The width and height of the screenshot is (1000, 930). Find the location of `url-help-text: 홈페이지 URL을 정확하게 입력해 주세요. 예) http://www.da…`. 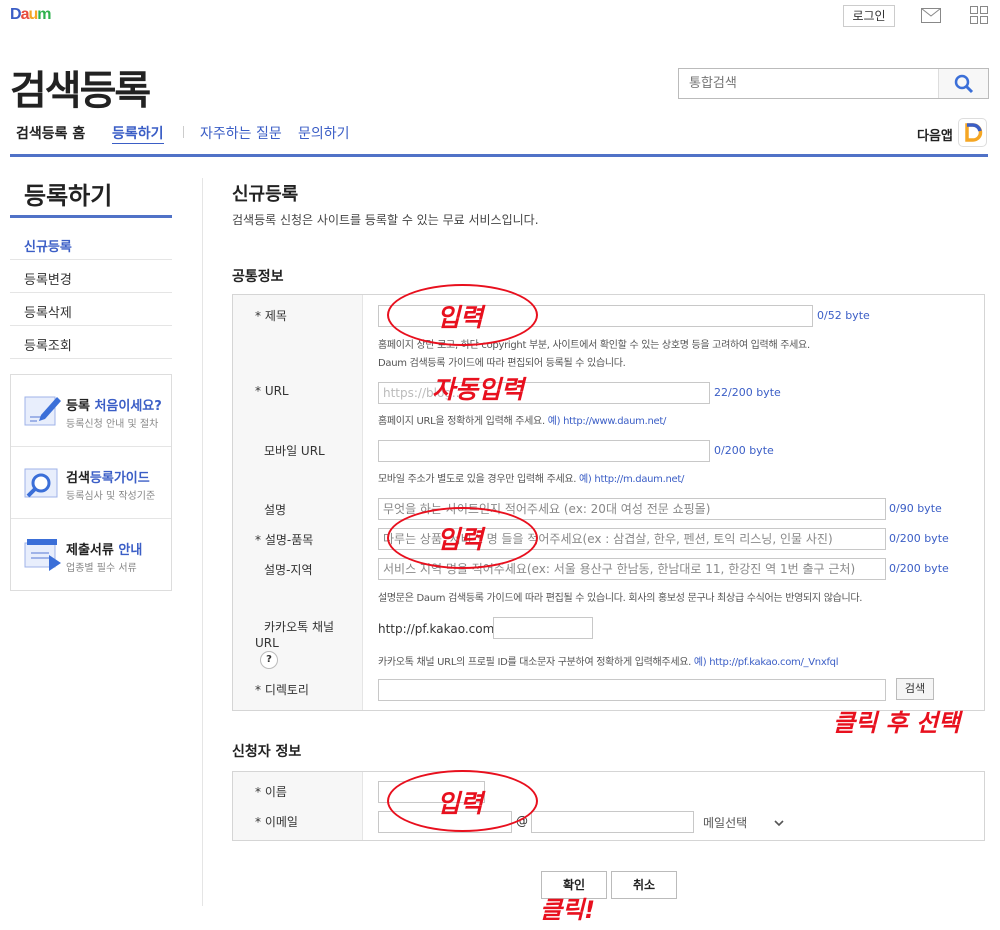

url-help-text: 홈페이지 URL을 정확하게 입력해 주세요. 예) http://www.da… is located at coordinates (522, 421).